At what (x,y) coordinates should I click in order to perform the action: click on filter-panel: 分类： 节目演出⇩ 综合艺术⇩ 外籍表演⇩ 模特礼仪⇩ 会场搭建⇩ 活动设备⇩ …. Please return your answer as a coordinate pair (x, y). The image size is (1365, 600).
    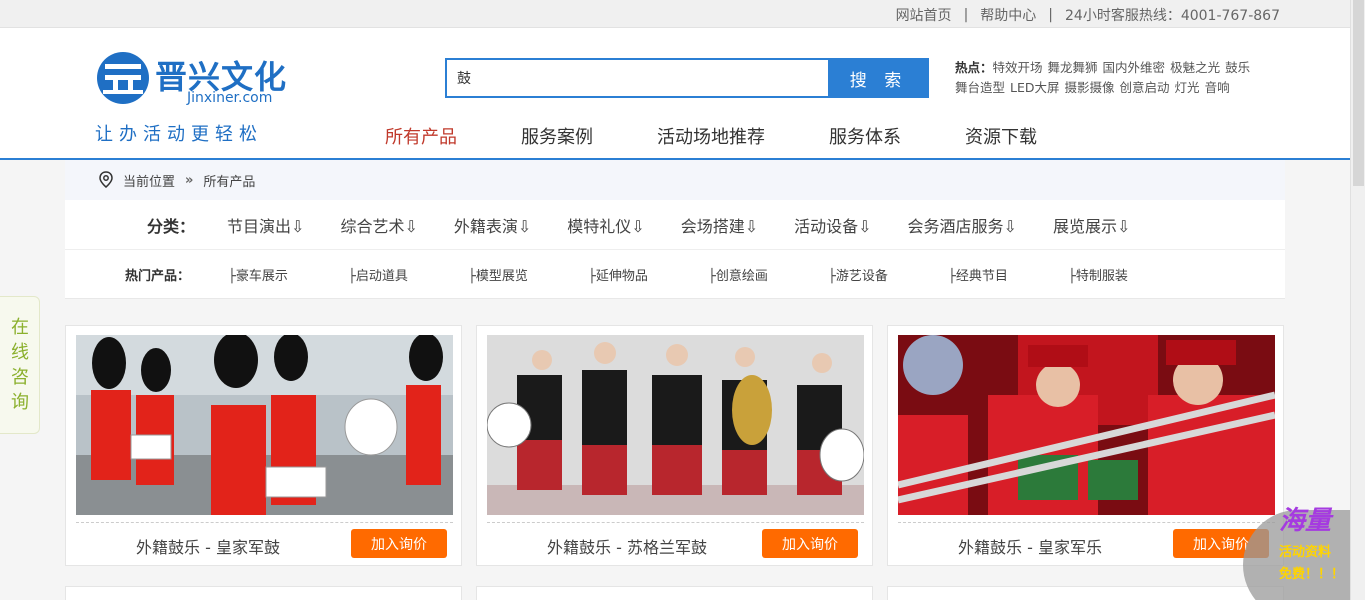
    Looking at the image, I should click on (675, 249).